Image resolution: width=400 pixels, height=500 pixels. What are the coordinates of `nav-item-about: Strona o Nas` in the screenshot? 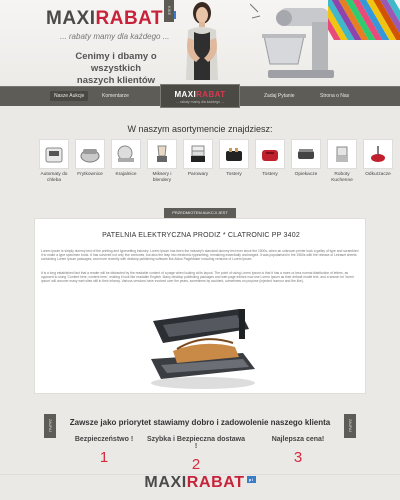 It's located at (334, 96).